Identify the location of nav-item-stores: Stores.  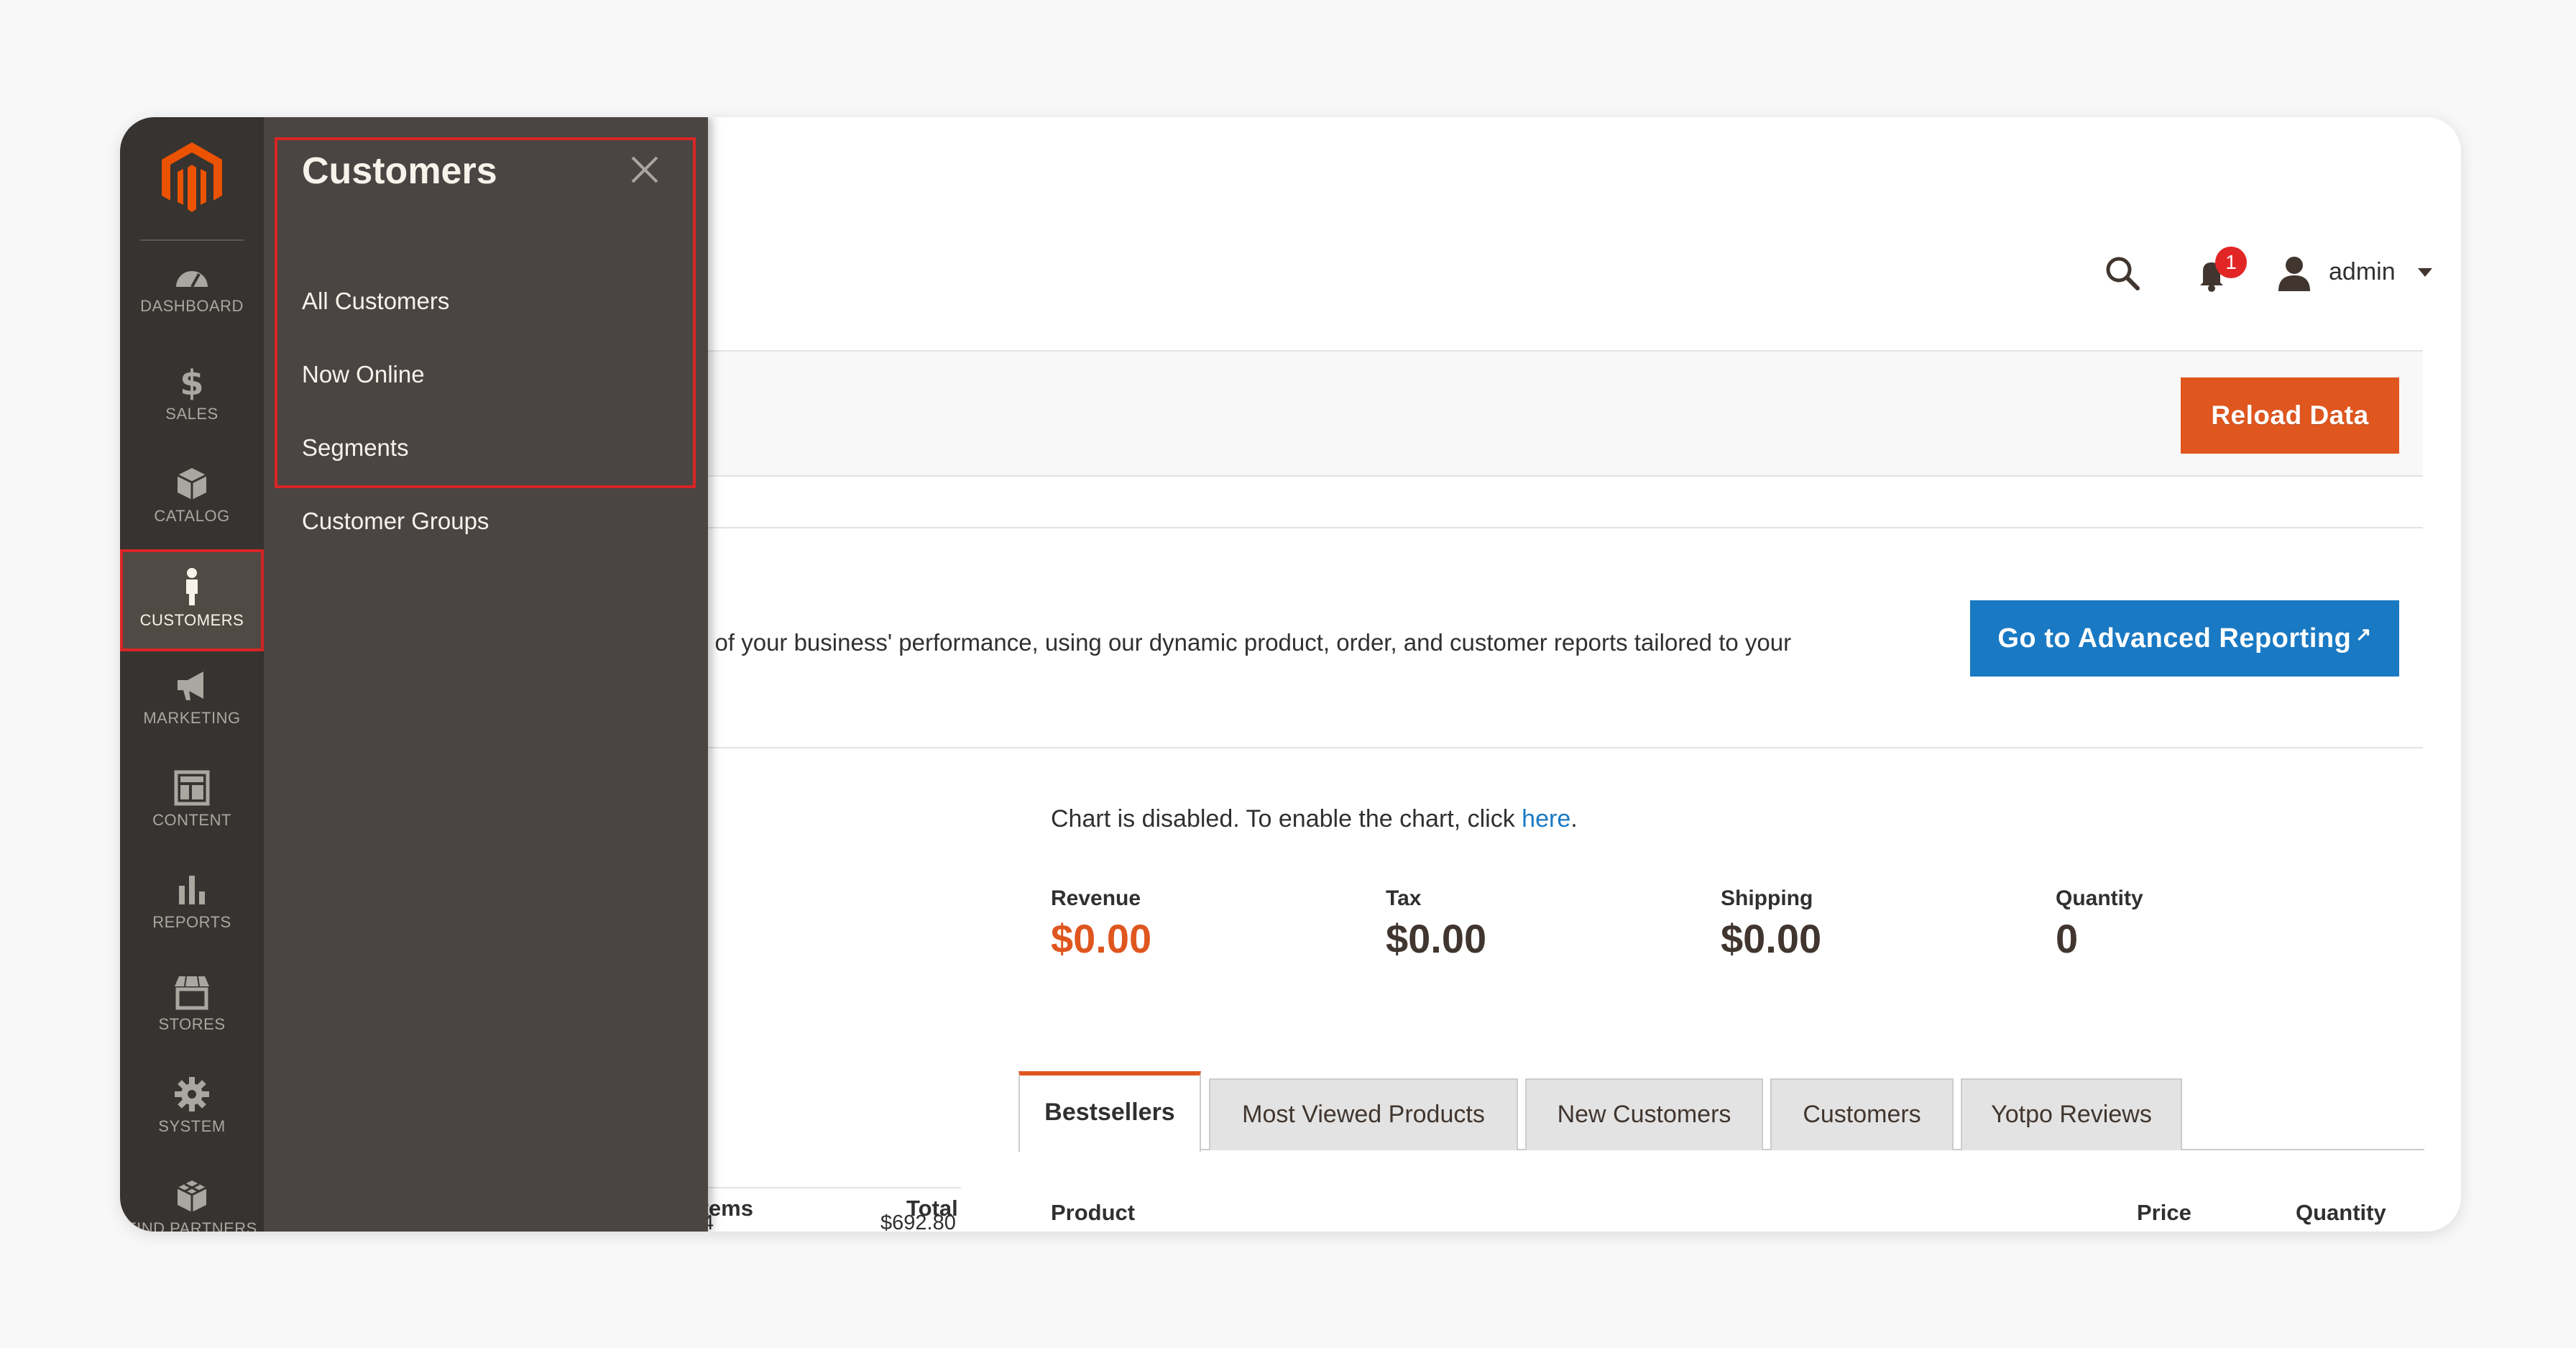
(192, 1010).